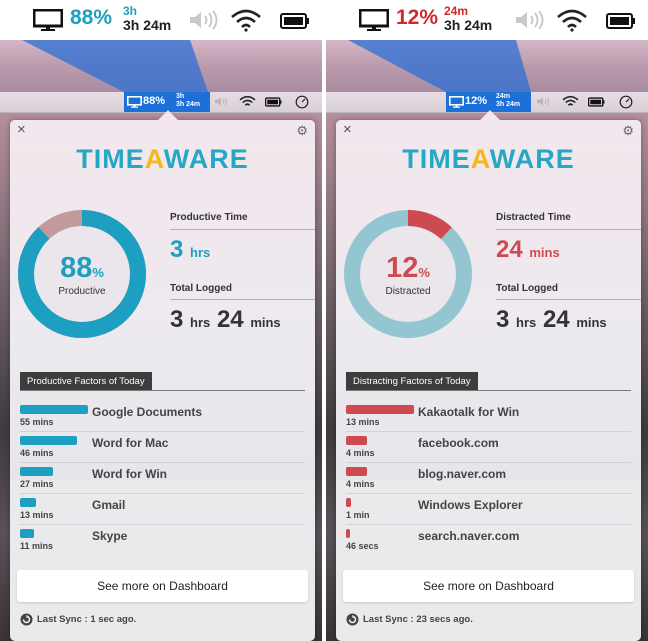 The image size is (648, 641). What do you see at coordinates (503, 96) in the screenshot?
I see `menubar-time-short: 24m` at bounding box center [503, 96].